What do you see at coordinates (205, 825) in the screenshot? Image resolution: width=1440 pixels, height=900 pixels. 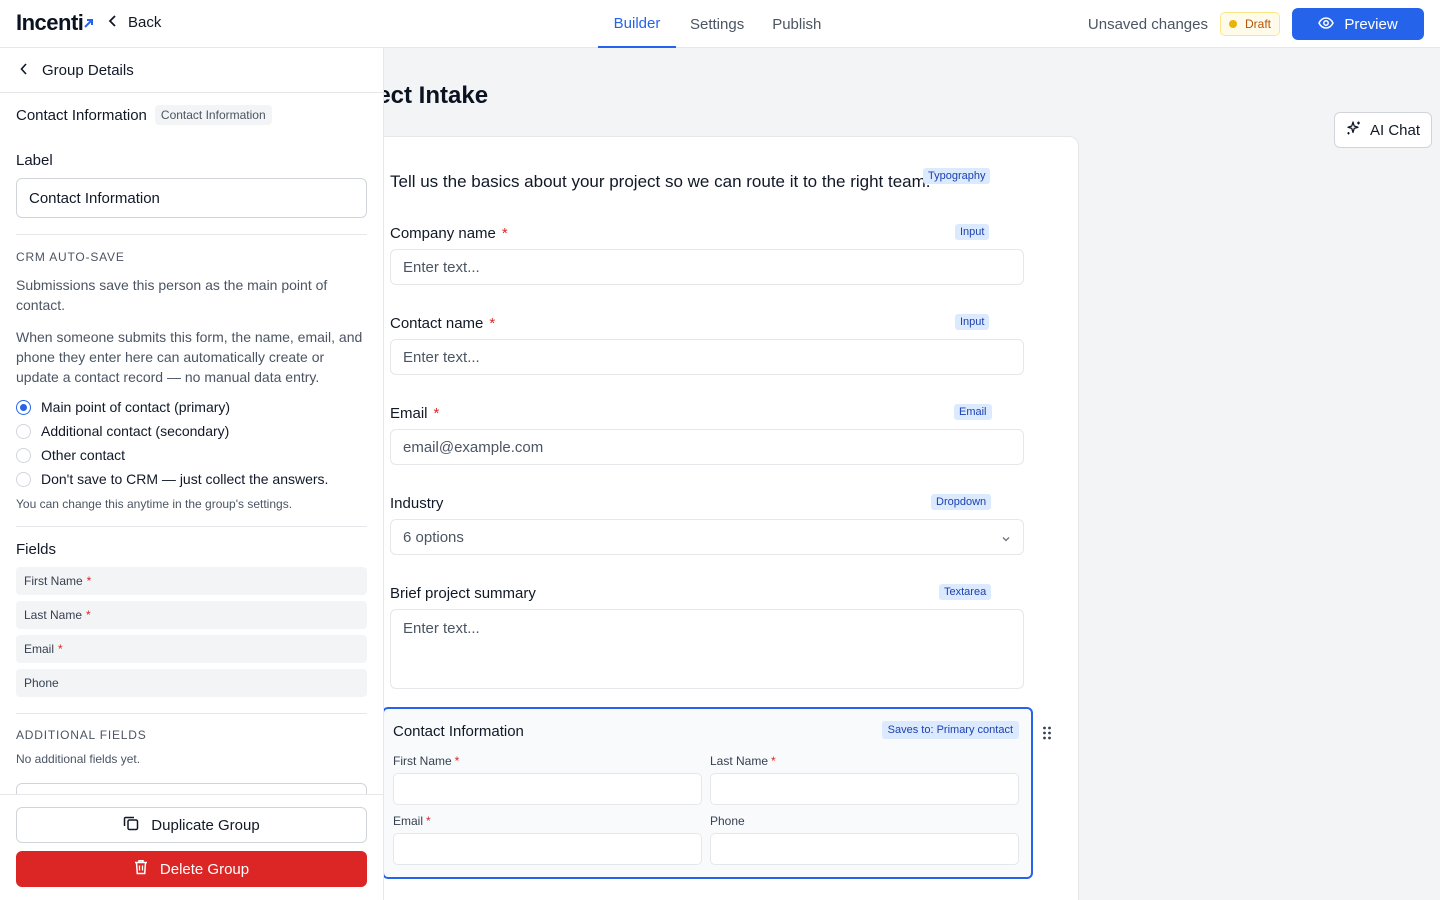 I see `duplicate-group-label: Duplicate Group` at bounding box center [205, 825].